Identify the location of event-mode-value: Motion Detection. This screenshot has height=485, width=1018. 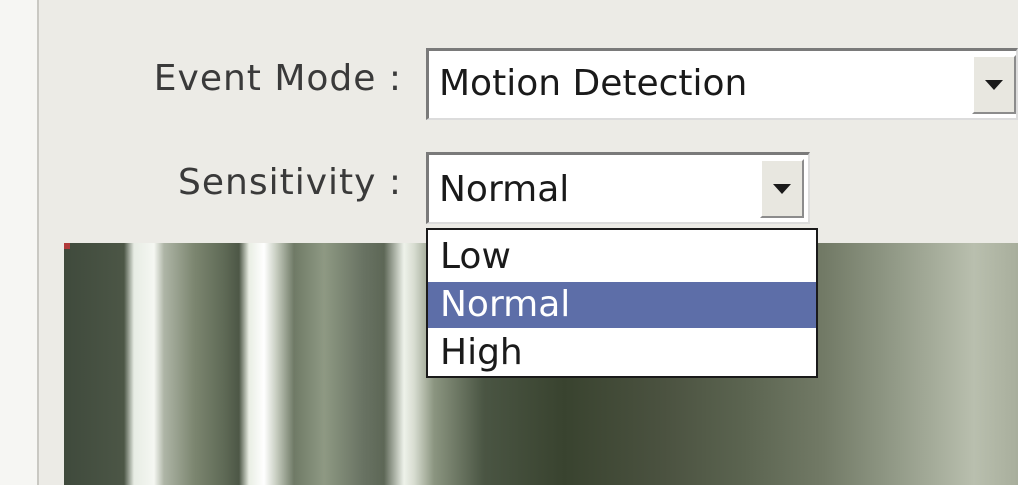
(593, 83).